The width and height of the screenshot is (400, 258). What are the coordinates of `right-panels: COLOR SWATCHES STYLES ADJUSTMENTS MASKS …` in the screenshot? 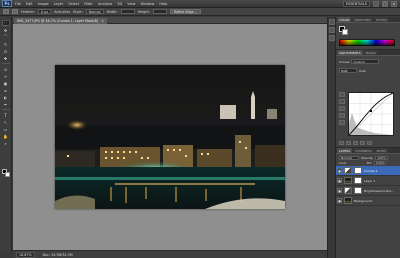 It's located at (368, 137).